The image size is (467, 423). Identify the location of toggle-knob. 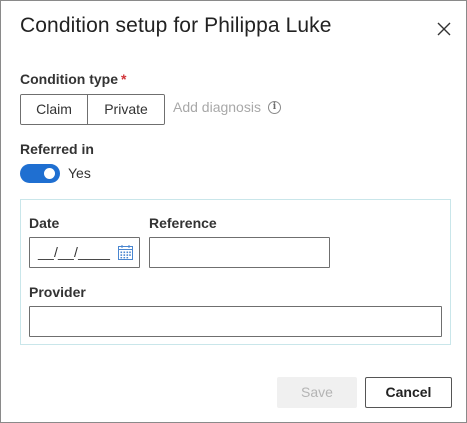
(49, 173).